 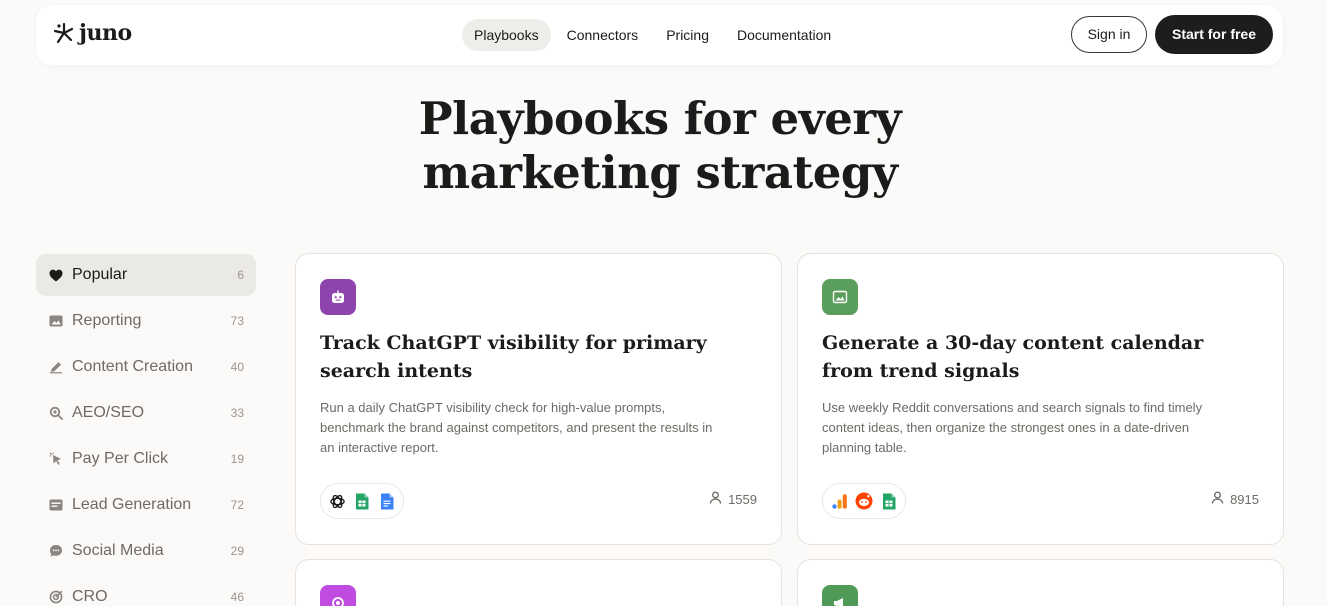 I want to click on category-social-media: Social Media 29, so click(x=146, y=551).